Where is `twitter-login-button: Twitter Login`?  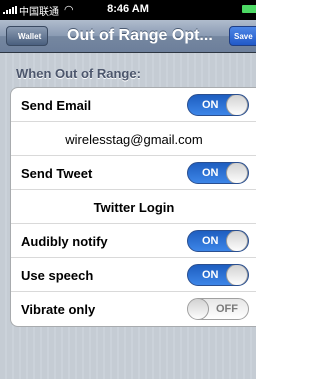
twitter-login-button: Twitter Login is located at coordinates (133, 207).